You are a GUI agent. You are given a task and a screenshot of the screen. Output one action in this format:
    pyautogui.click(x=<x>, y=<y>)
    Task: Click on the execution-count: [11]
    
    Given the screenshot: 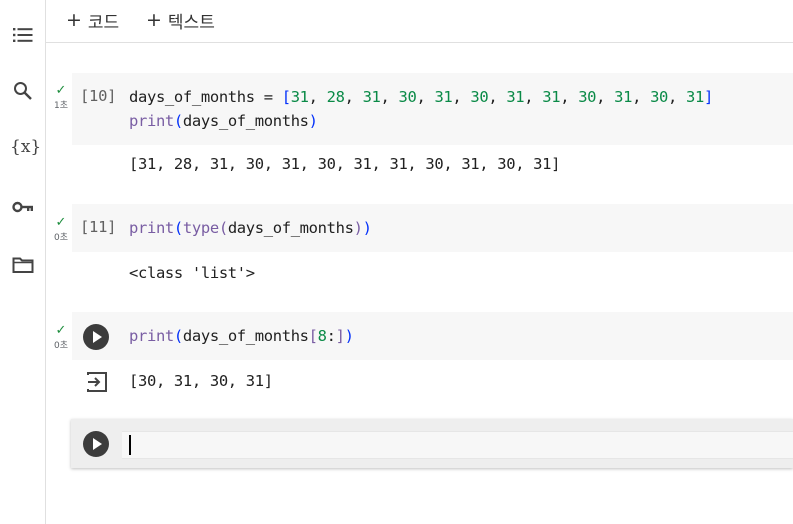 What is the action you would take?
    pyautogui.click(x=98, y=227)
    